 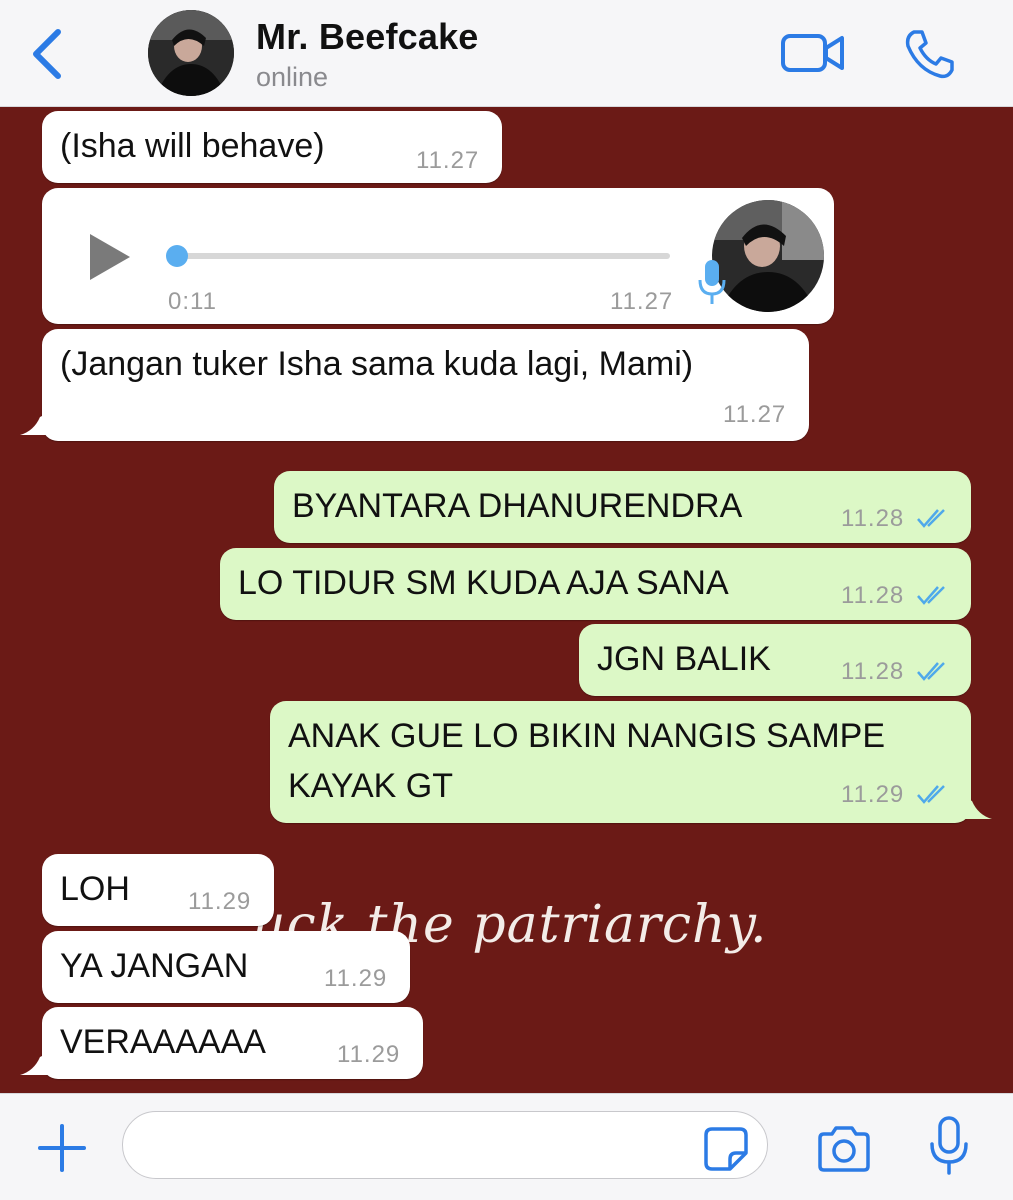 I want to click on message-text: LOH, so click(x=95, y=889).